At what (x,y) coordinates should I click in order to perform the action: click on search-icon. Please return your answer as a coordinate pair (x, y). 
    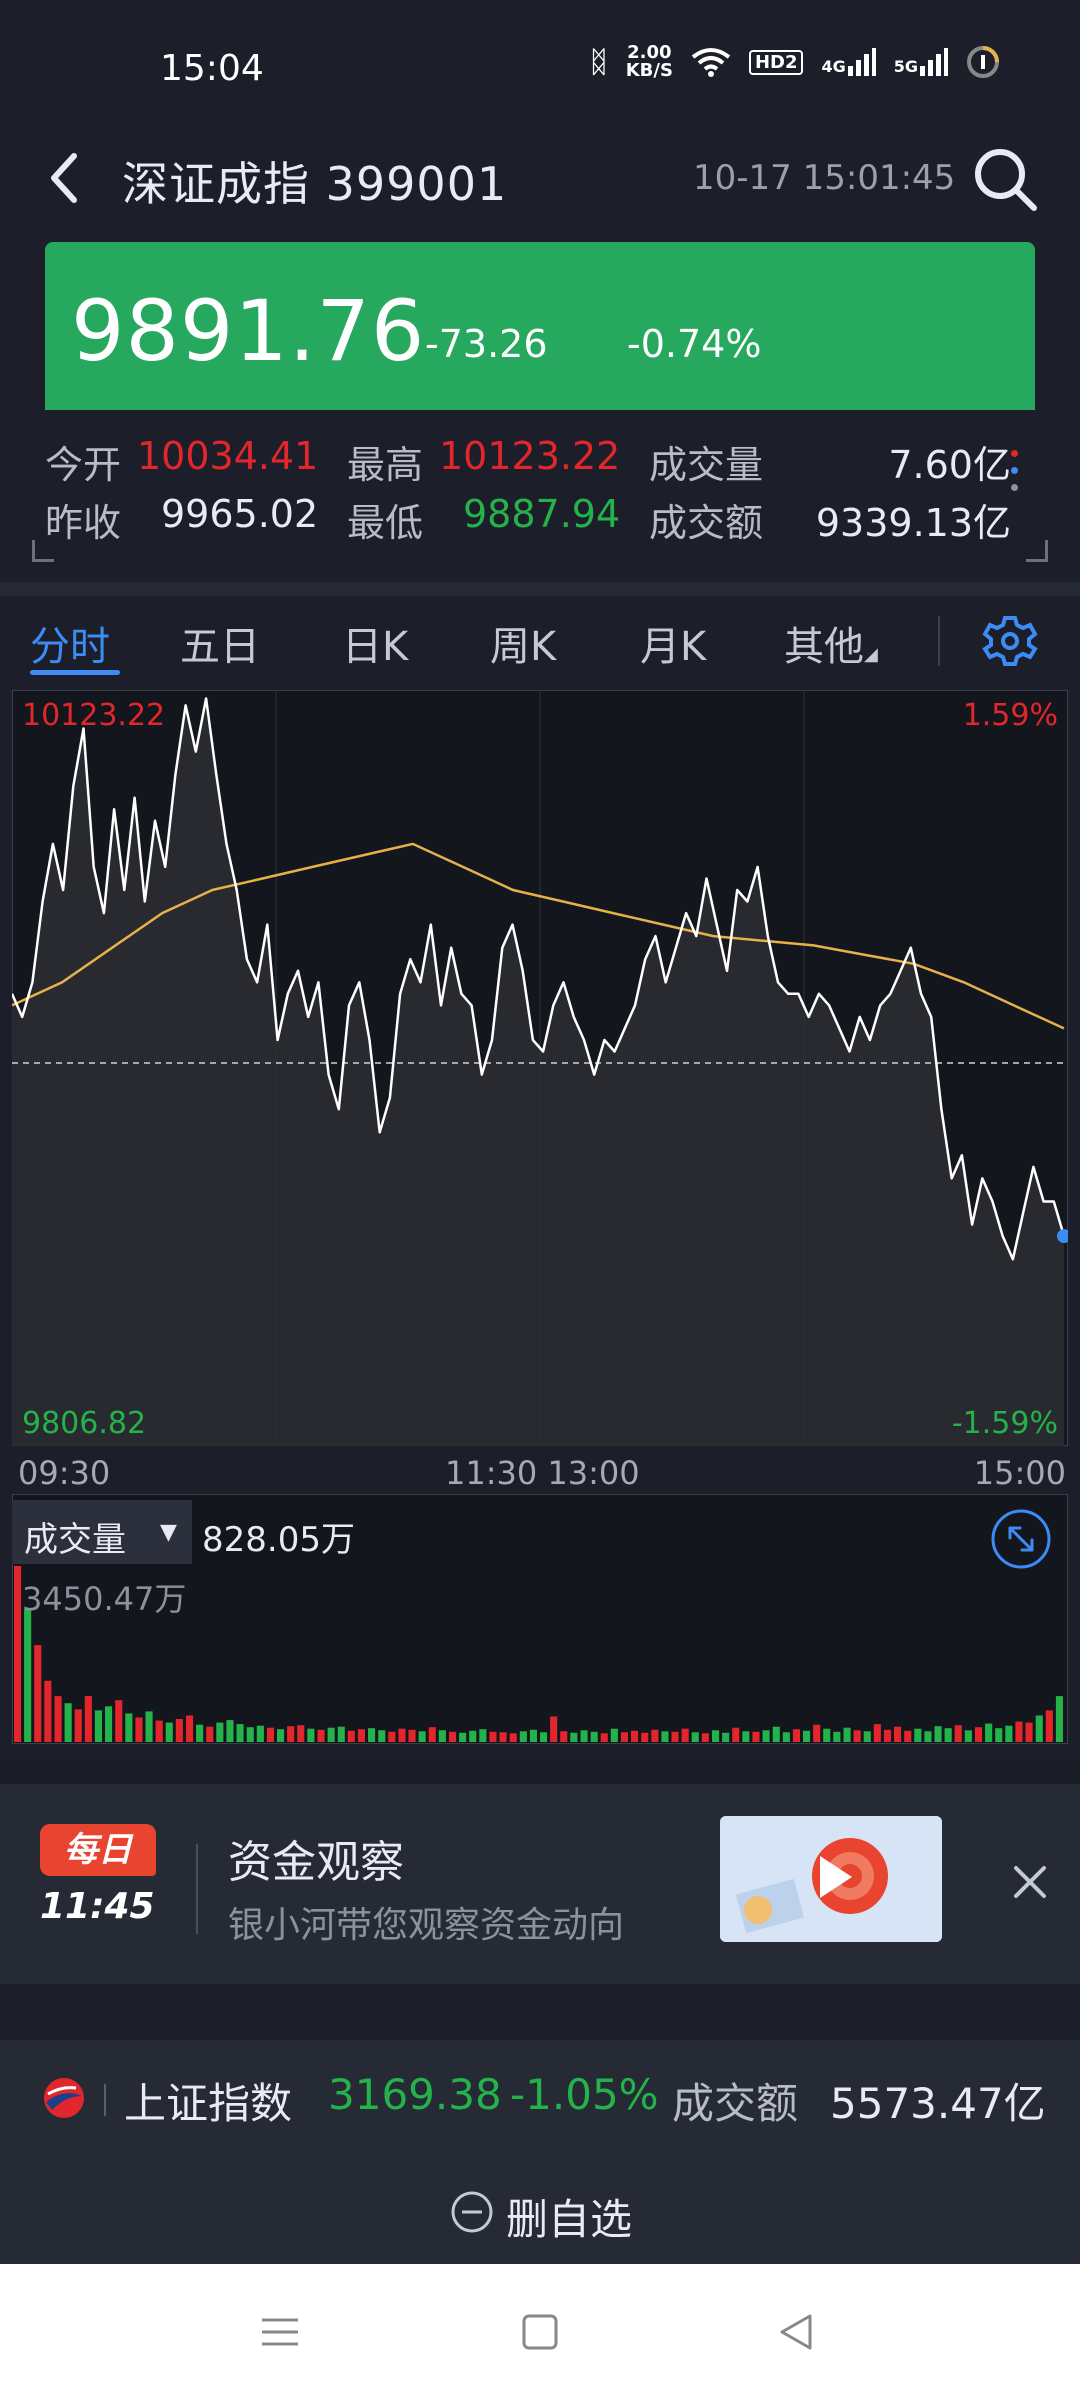
    Looking at the image, I should click on (1005, 179).